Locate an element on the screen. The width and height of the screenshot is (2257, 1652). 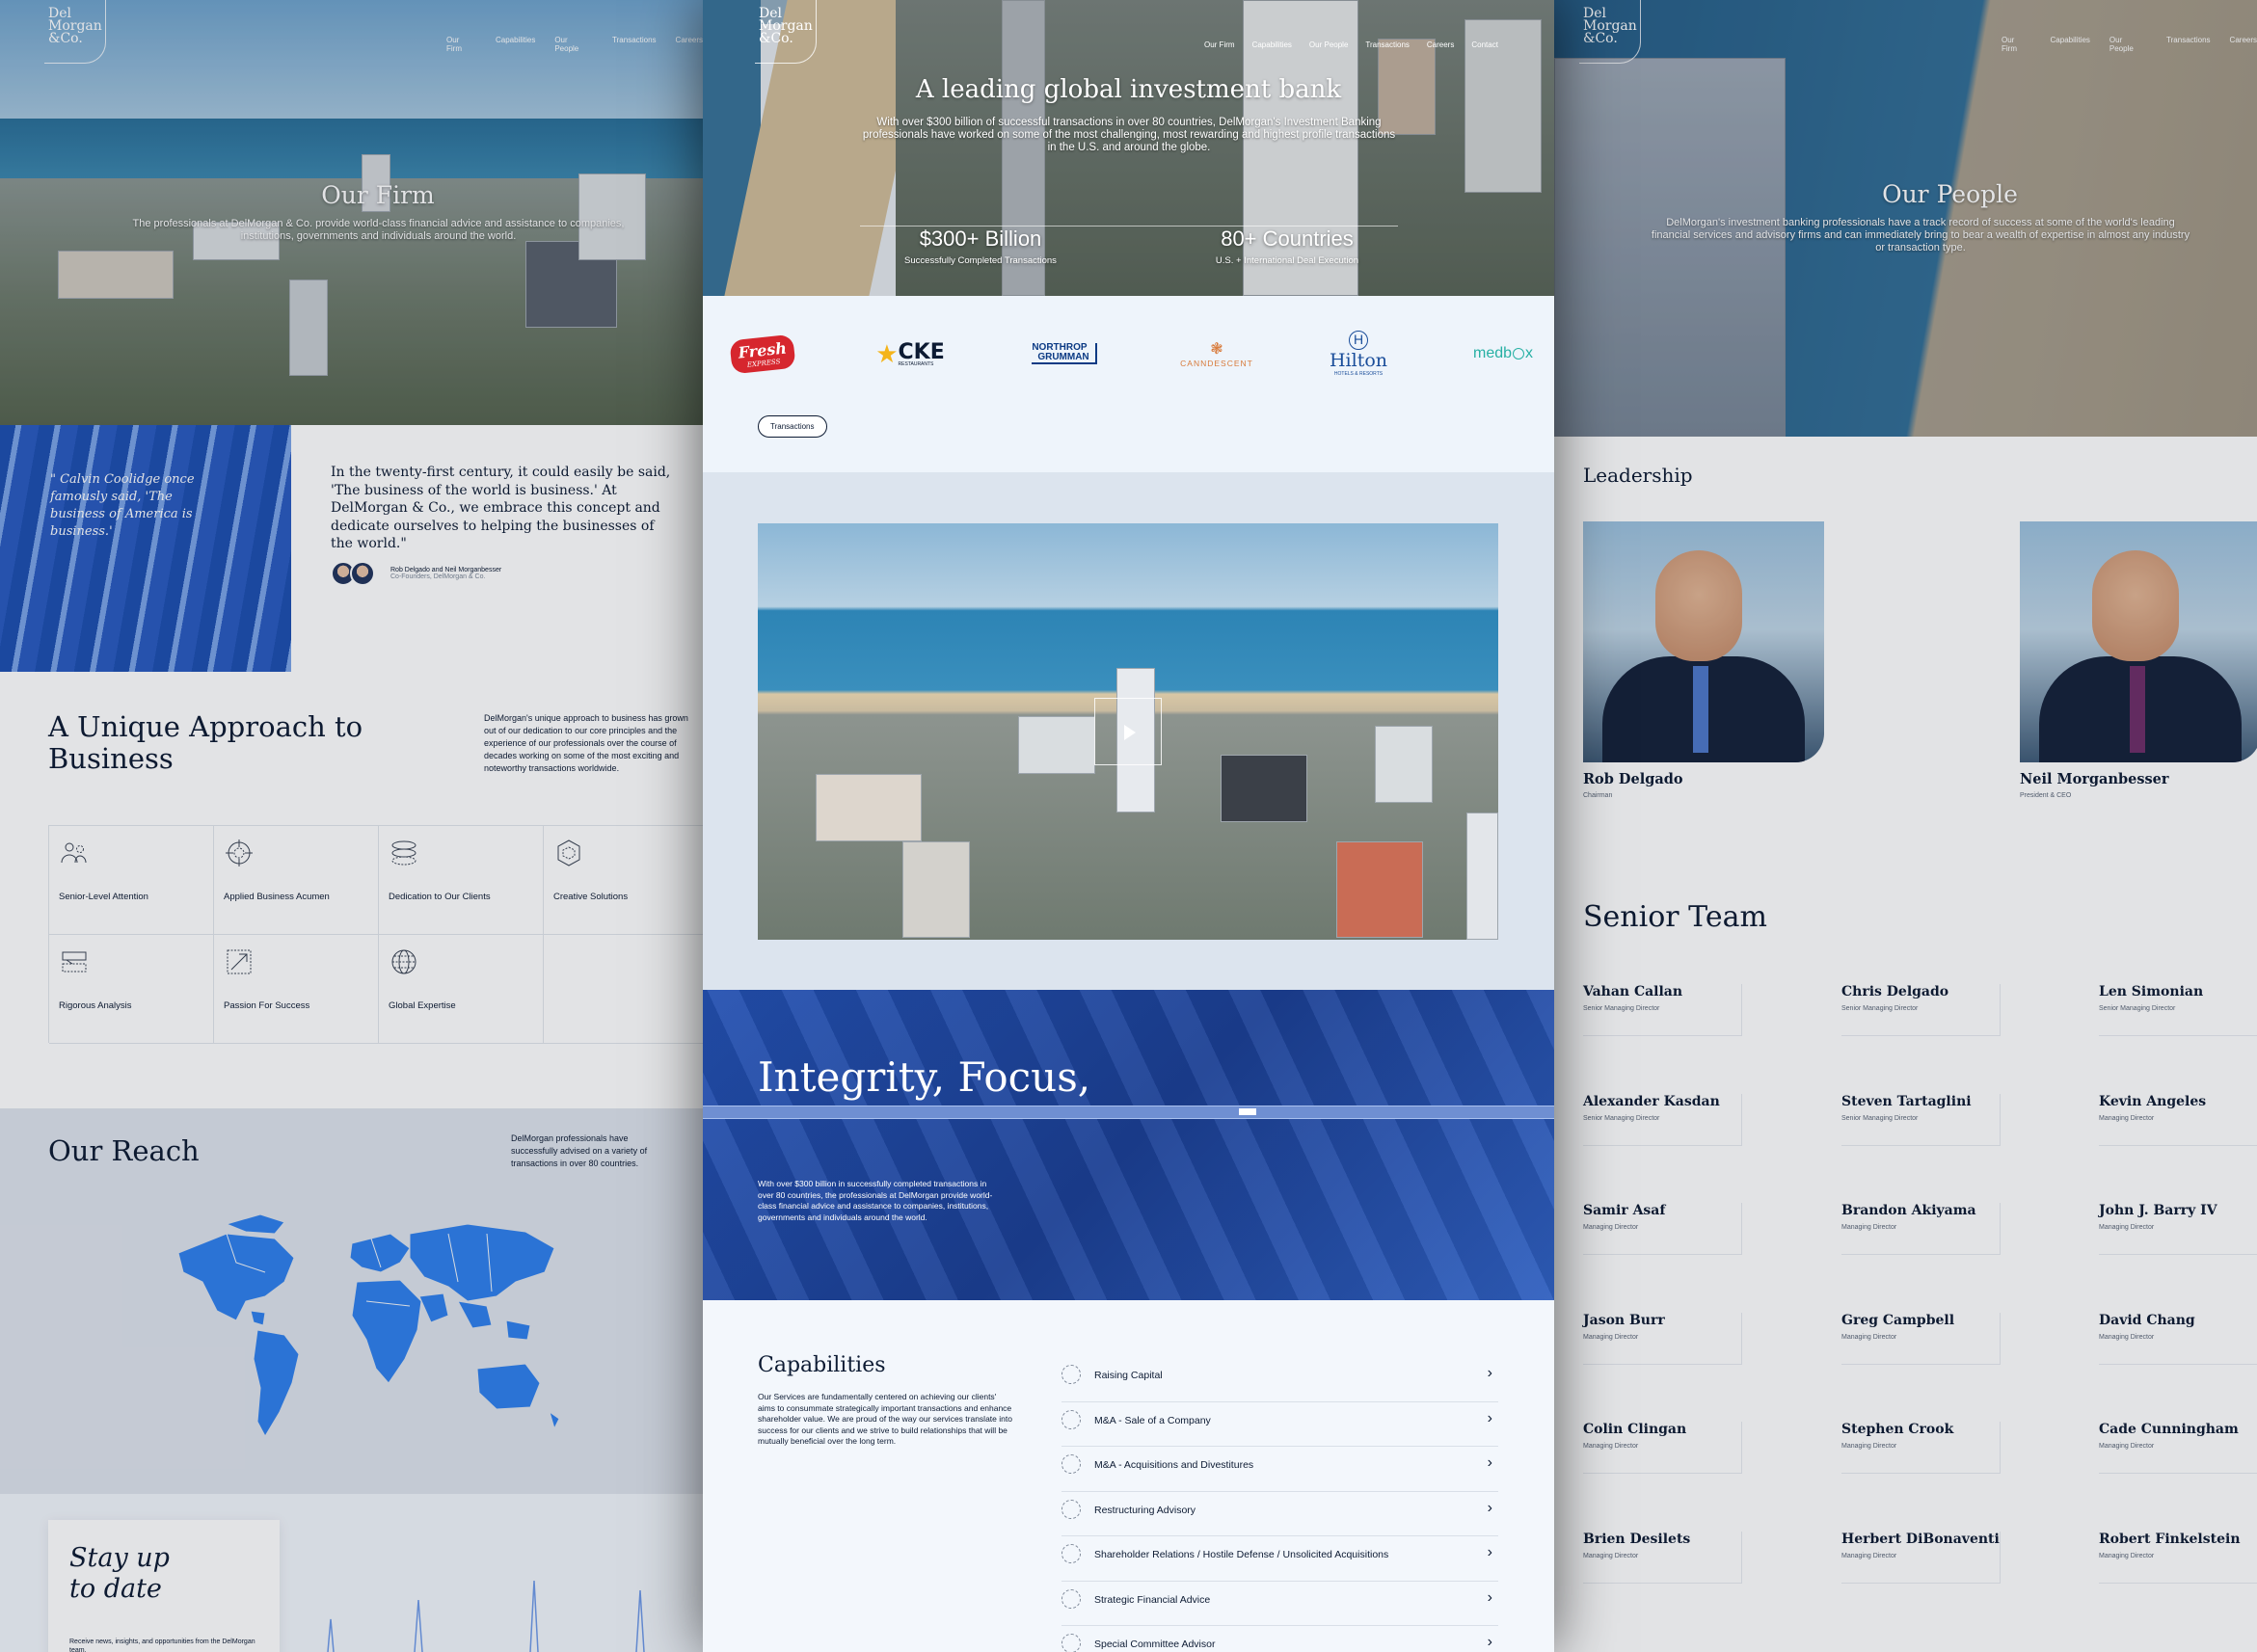
team-member-card: Vahan Callan Senior Managing Director is located at coordinates (1662, 1010).